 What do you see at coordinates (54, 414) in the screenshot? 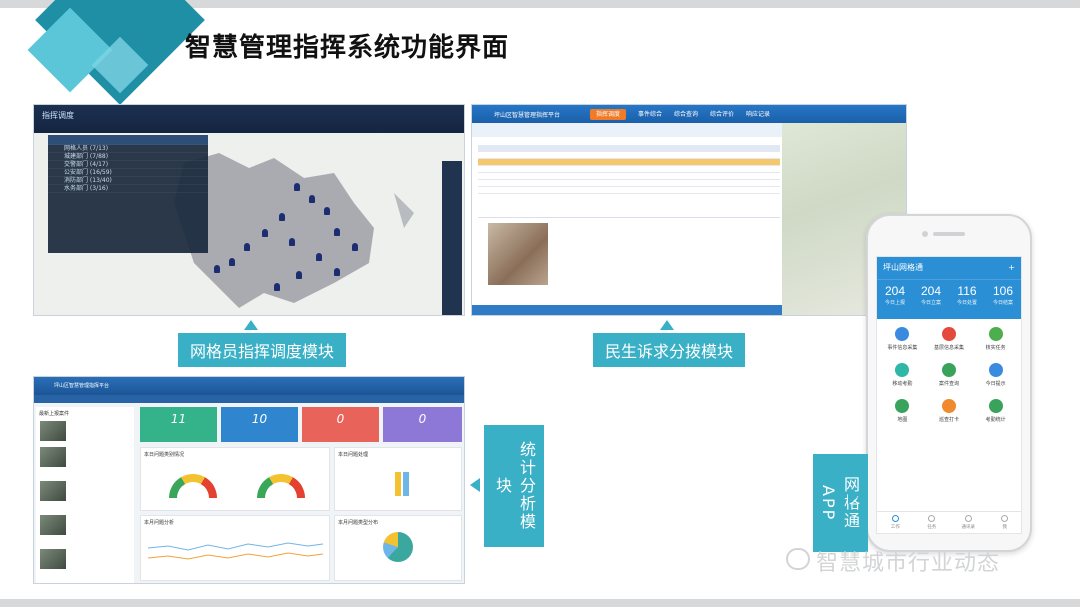
I see `latest-cases-title: 最新上报案件` at bounding box center [54, 414].